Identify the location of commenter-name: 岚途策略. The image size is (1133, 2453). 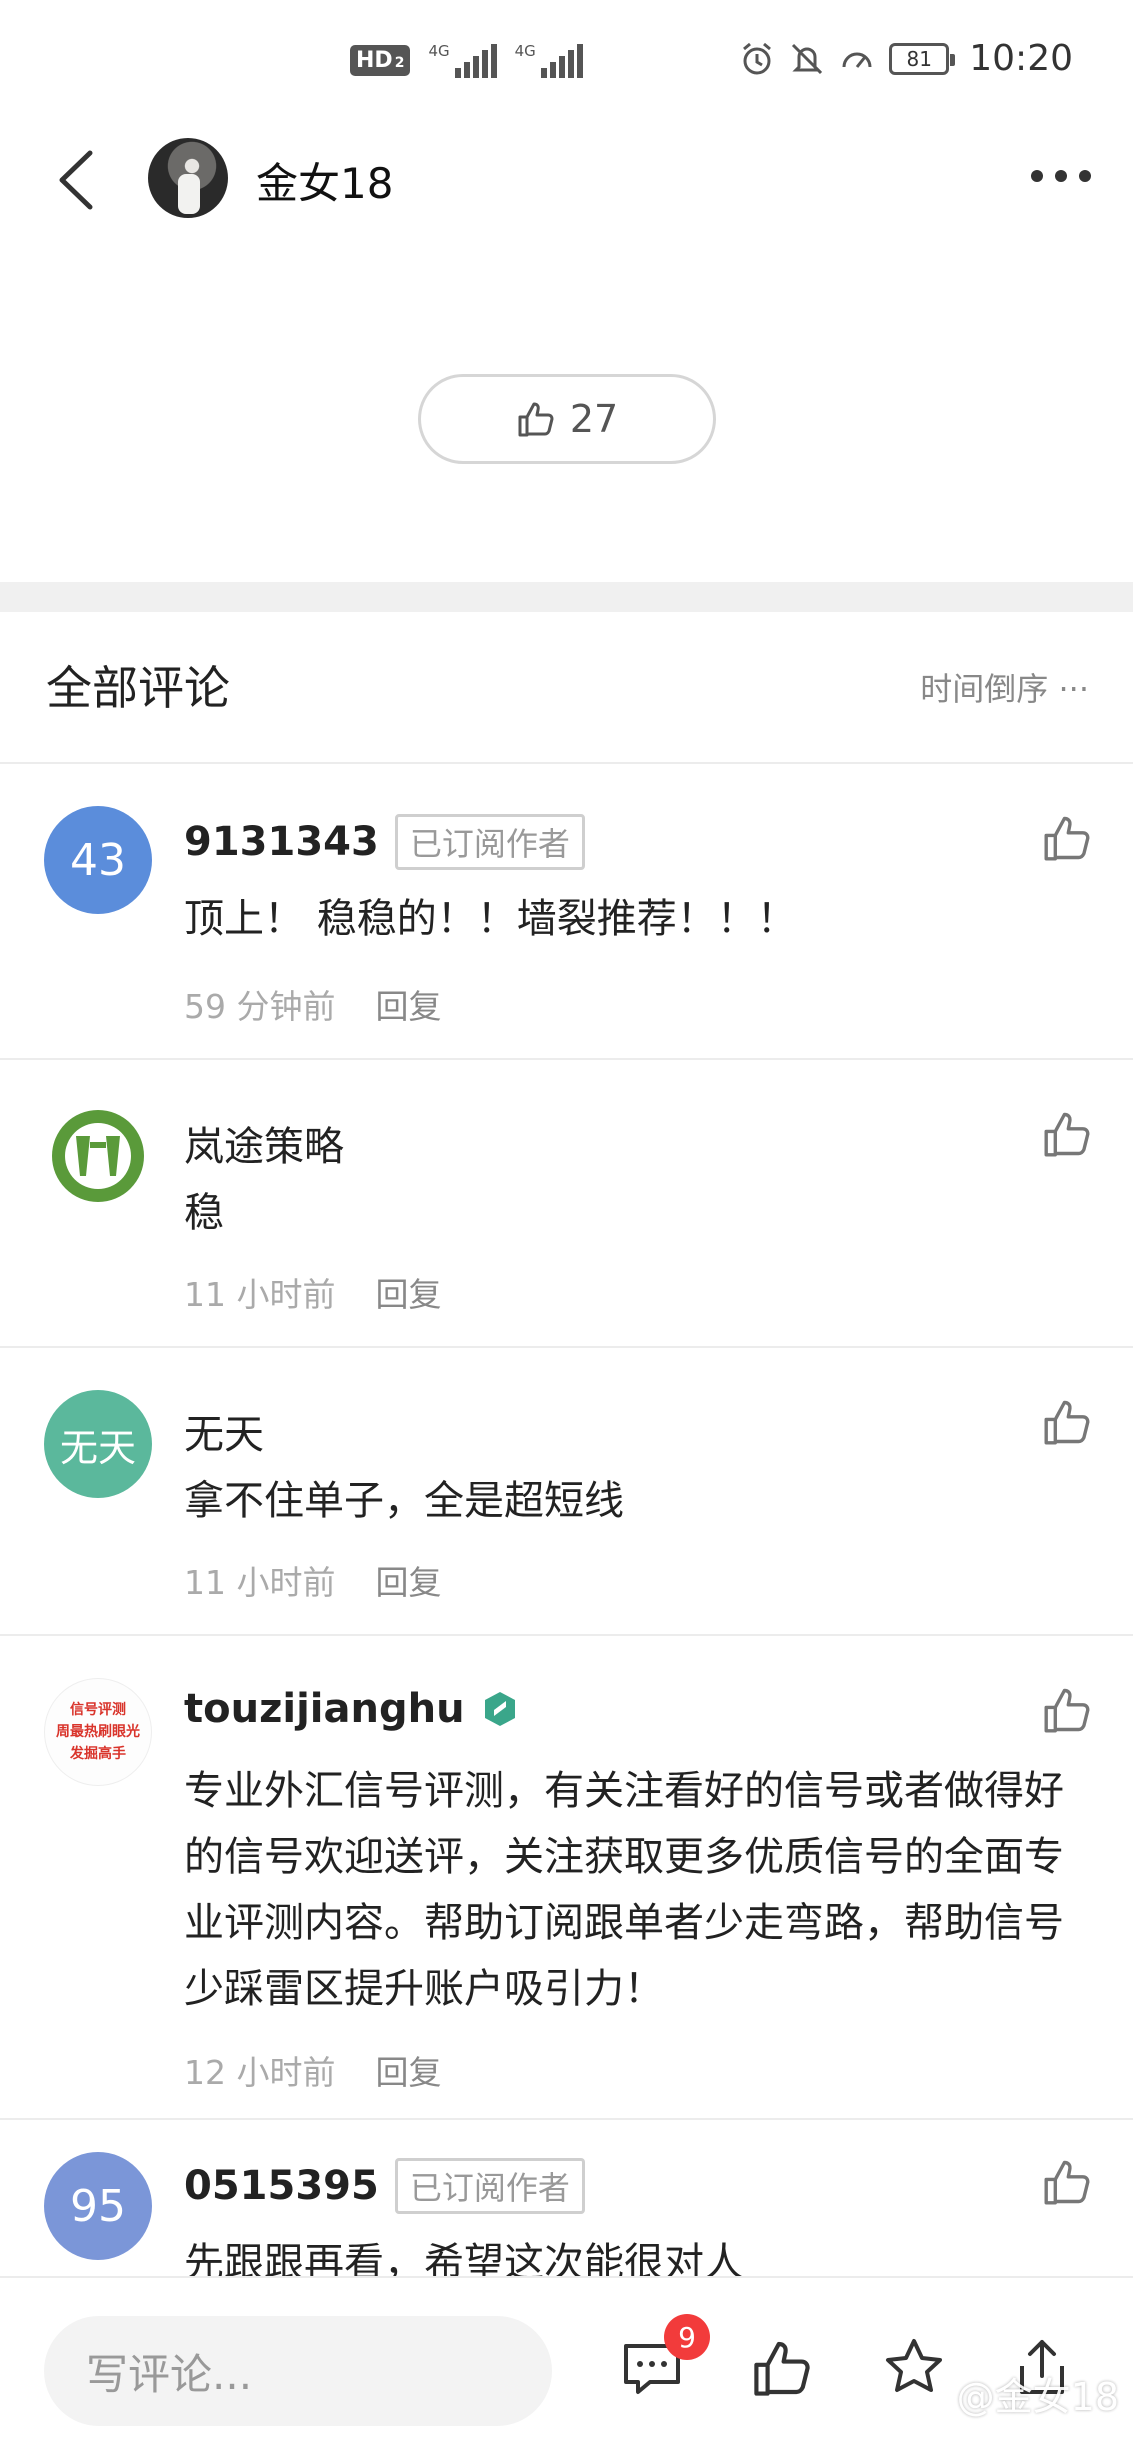
(264, 1143).